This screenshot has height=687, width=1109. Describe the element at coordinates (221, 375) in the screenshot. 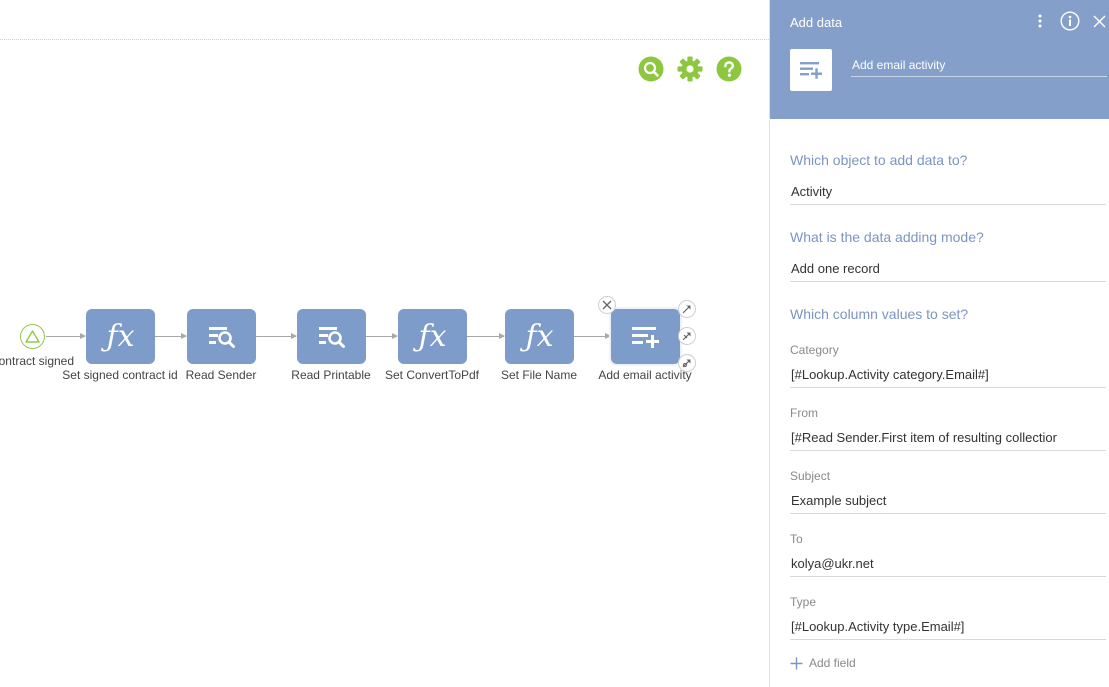

I see `node-label: Read Sender` at that location.